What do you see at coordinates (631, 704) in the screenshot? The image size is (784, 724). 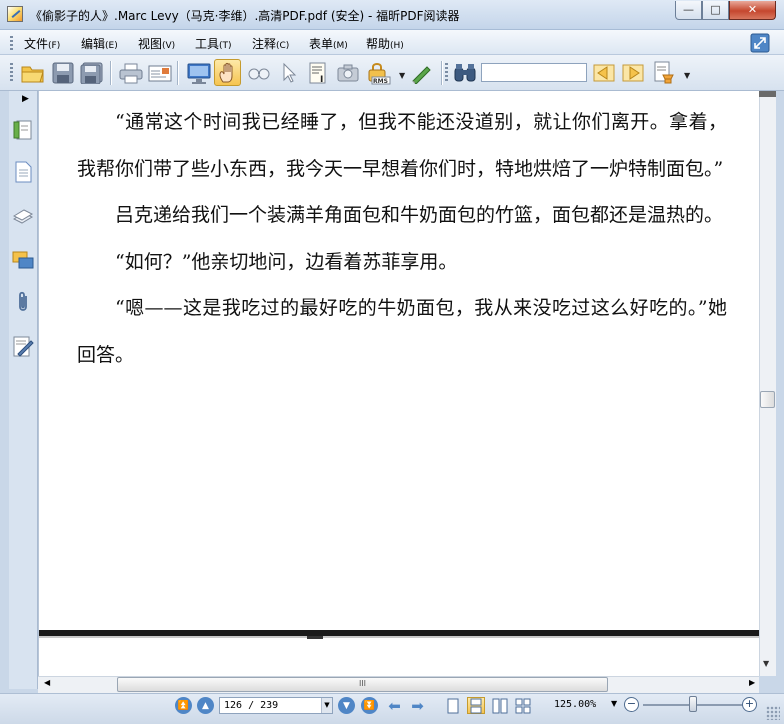 I see `zoom-out-icon: −` at bounding box center [631, 704].